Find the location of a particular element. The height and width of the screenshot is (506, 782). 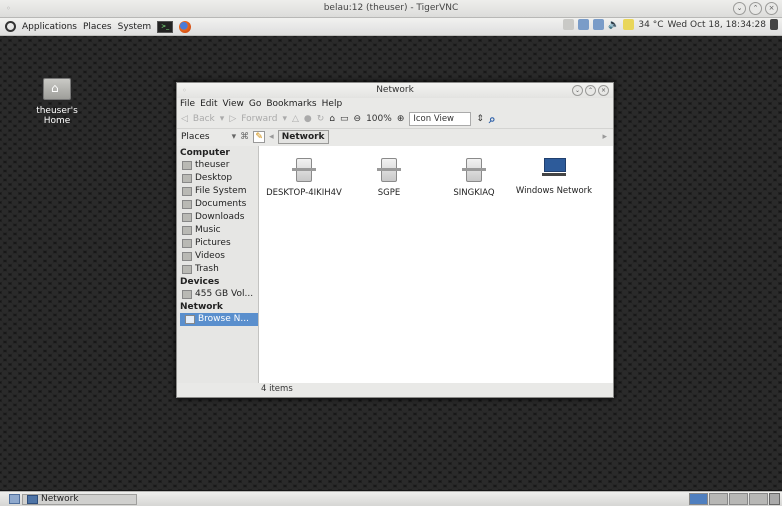

network-item-sgpe: SGPE is located at coordinates (389, 178).